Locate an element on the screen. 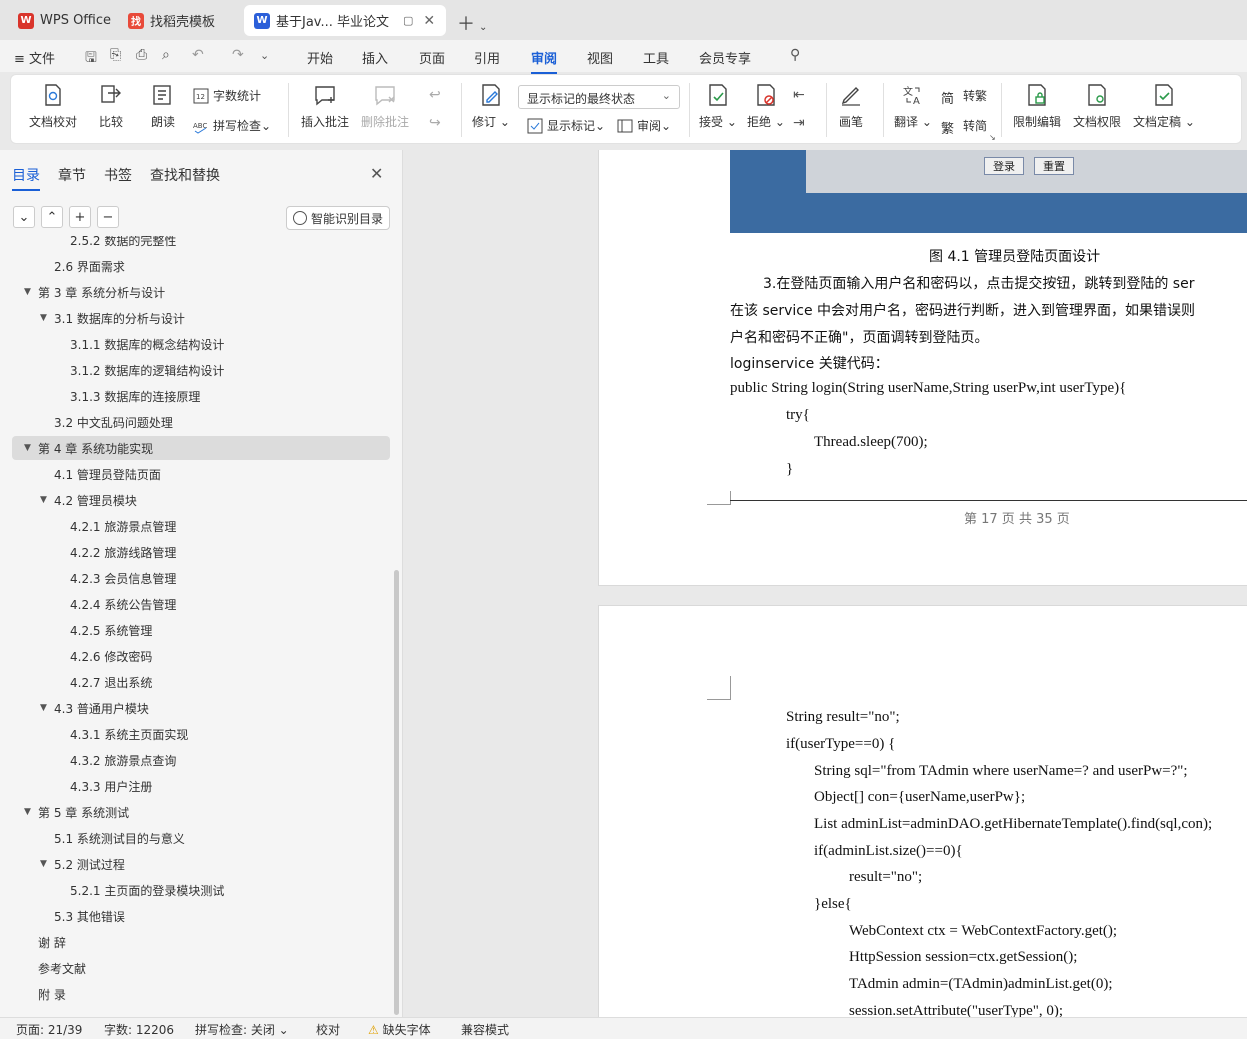 Image resolution: width=1247 pixels, height=1039 pixels. nav-tab-find-replace: 查找和替换 is located at coordinates (185, 175).